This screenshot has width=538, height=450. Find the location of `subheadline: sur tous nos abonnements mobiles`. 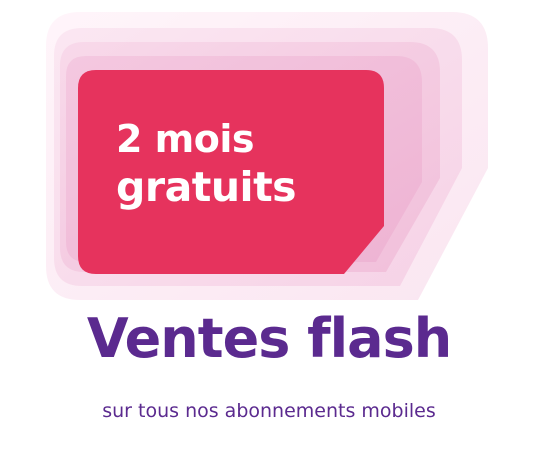

subheadline: sur tous nos abonnements mobiles is located at coordinates (269, 411).